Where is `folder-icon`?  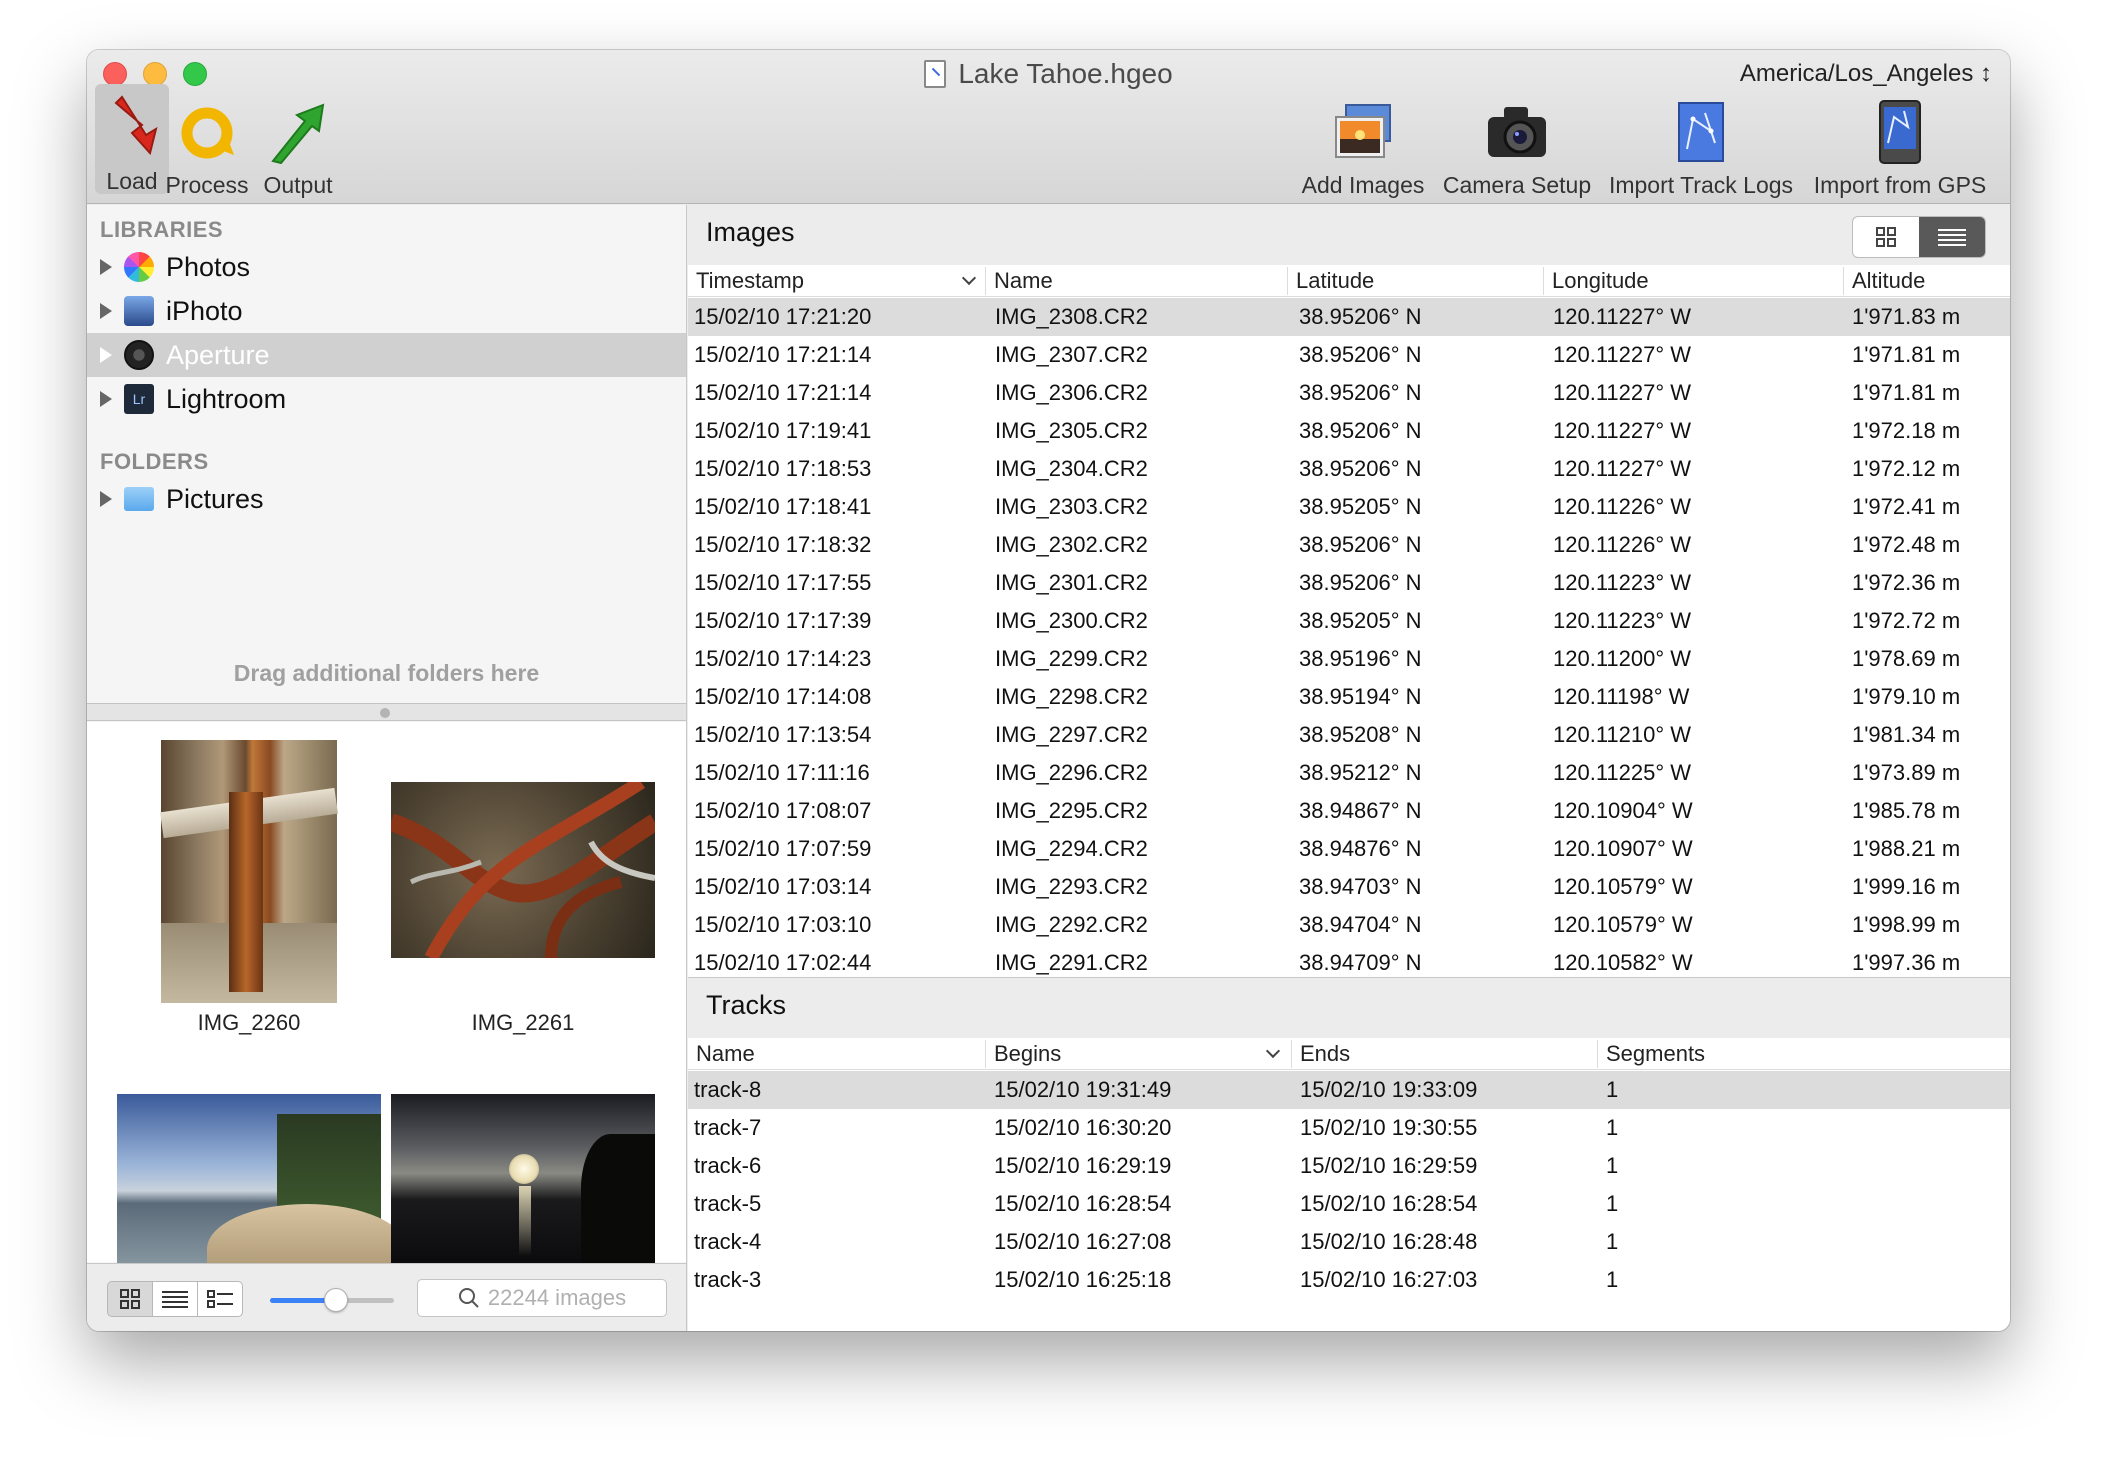 folder-icon is located at coordinates (139, 499).